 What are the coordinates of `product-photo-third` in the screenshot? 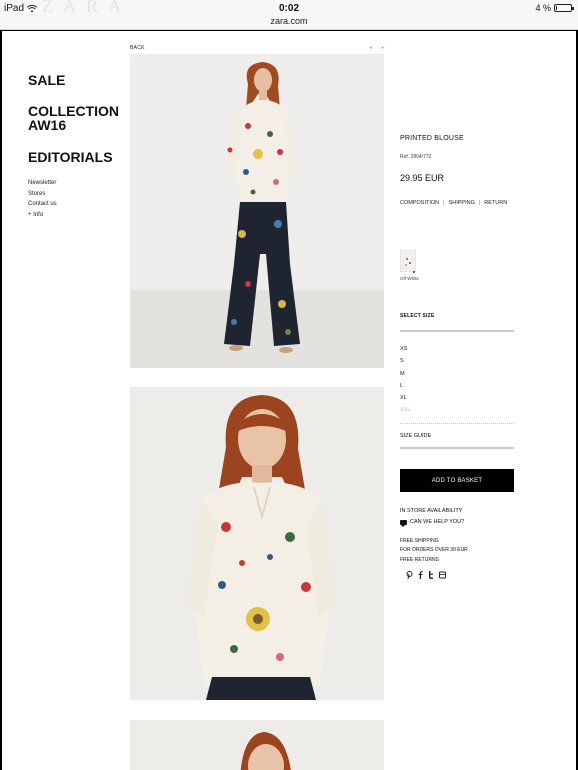 It's located at (257, 745).